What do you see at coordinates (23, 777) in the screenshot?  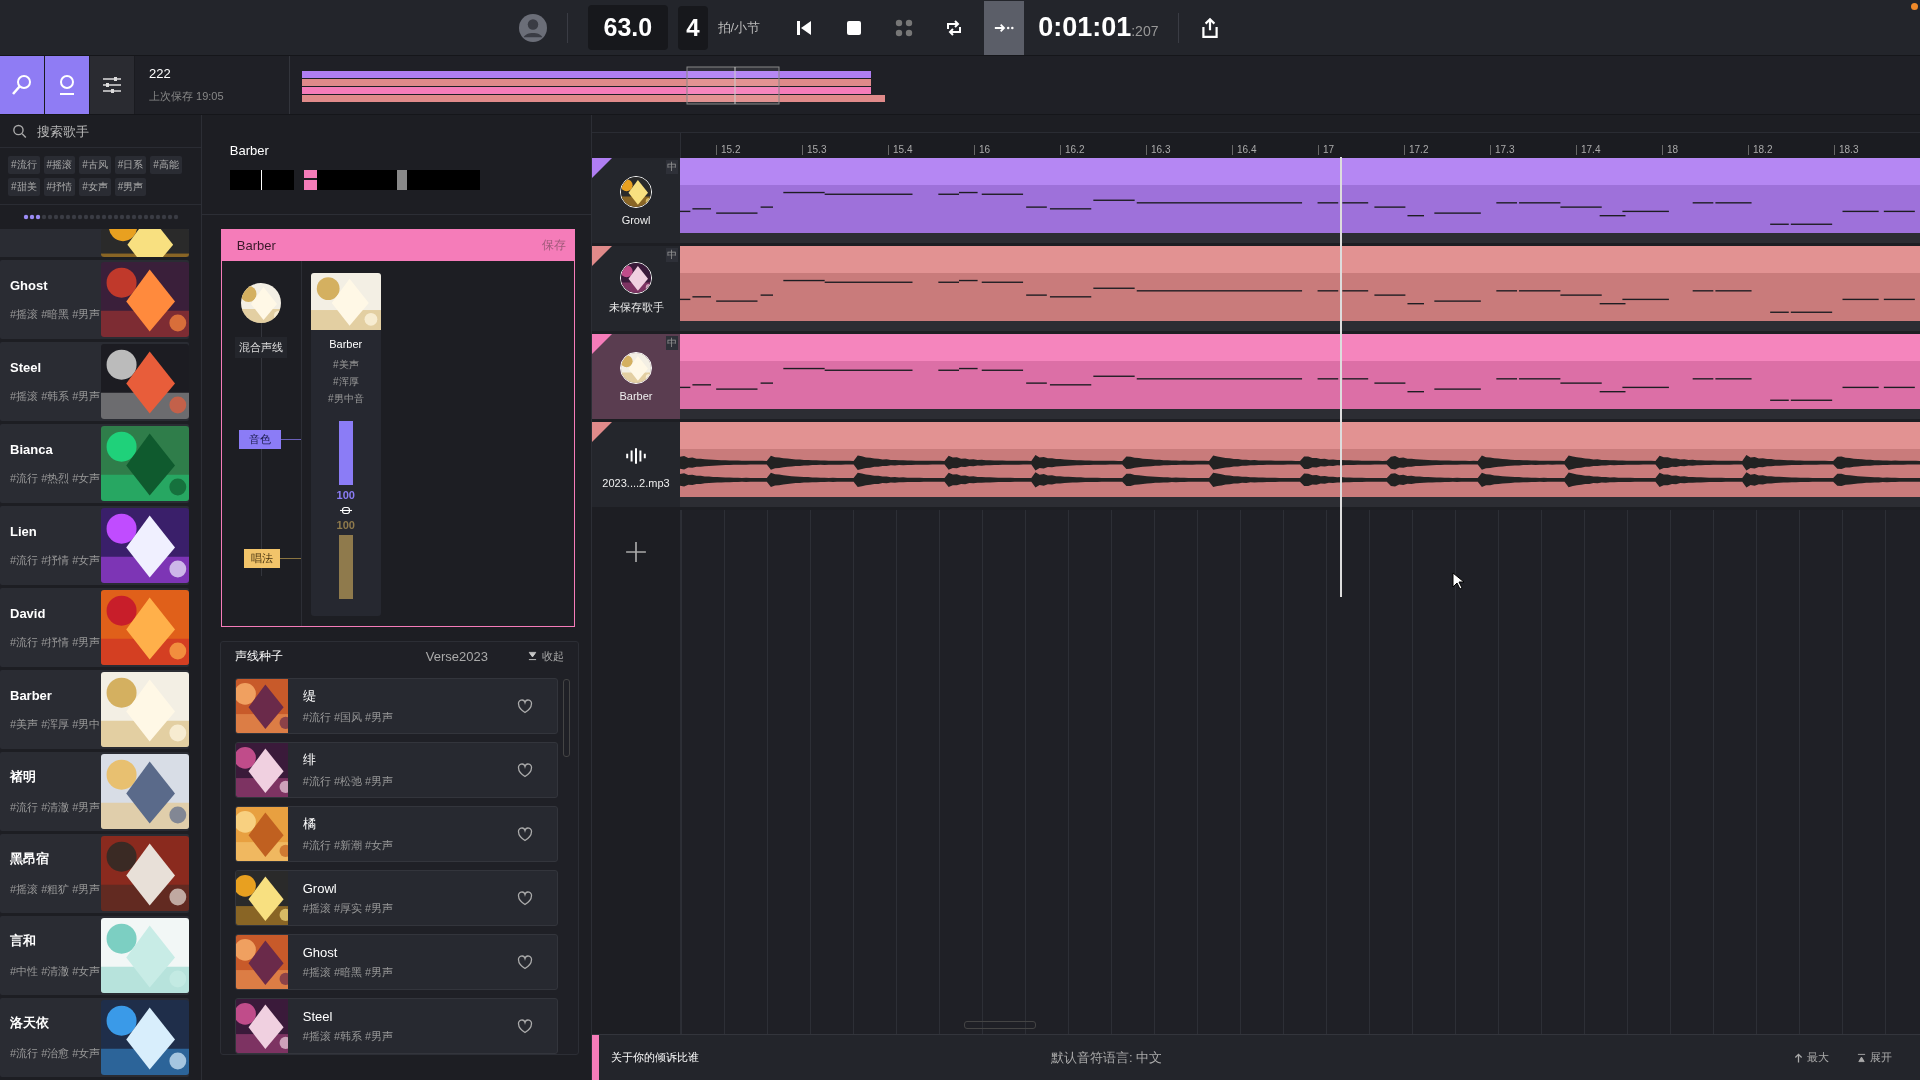 I see `singer-name: 褚明` at bounding box center [23, 777].